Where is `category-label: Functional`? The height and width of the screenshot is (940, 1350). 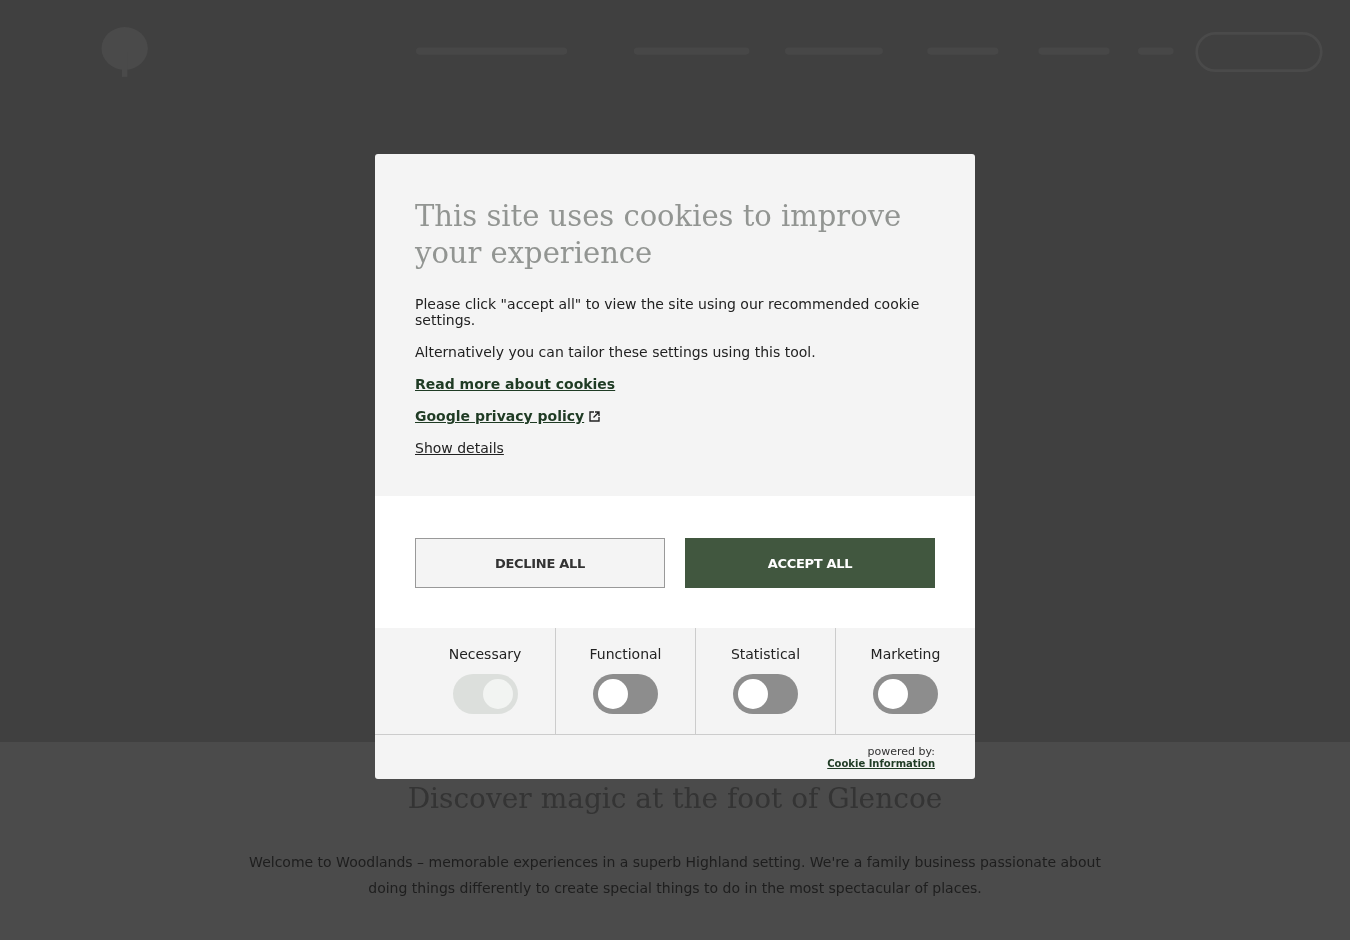 category-label: Functional is located at coordinates (625, 654).